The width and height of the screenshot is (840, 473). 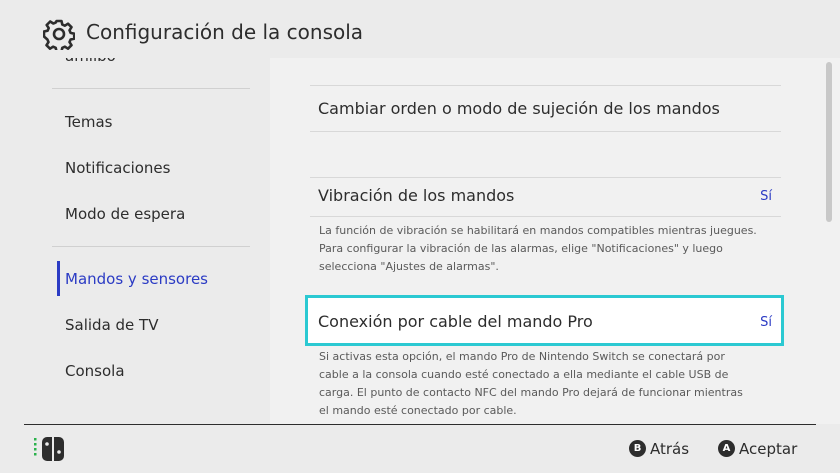 What do you see at coordinates (420, 448) in the screenshot?
I see `footer: B Atrás A Aceptar` at bounding box center [420, 448].